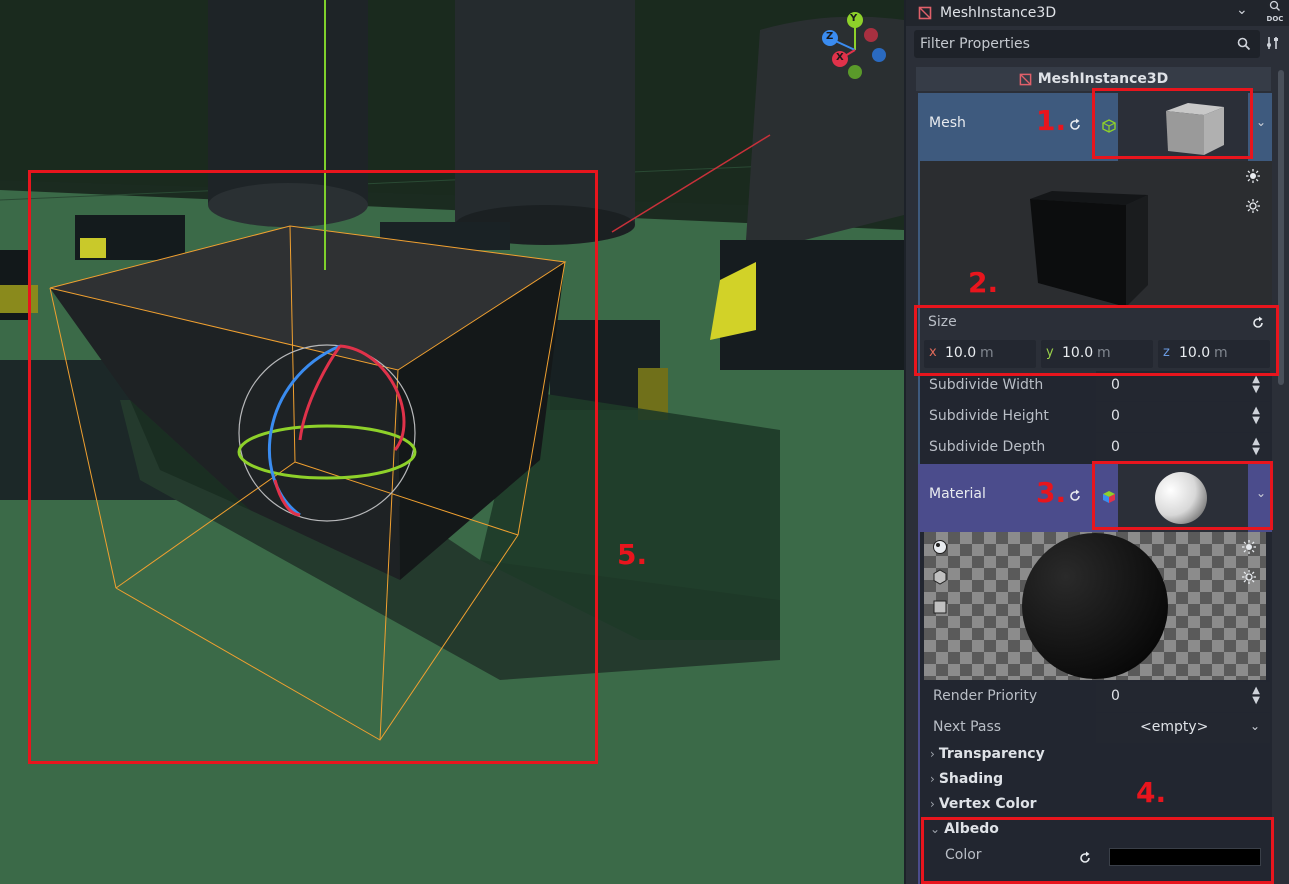 The height and width of the screenshot is (884, 1289). Describe the element at coordinates (1183, 697) in the screenshot. I see `render-priority-field: 0 ▲ ▼` at that location.